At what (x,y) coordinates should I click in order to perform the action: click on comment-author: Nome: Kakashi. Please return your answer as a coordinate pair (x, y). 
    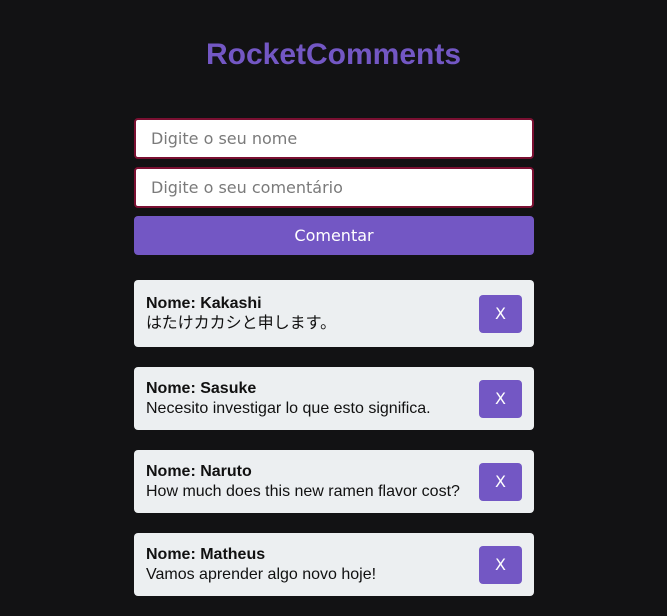
    Looking at the image, I should click on (204, 303).